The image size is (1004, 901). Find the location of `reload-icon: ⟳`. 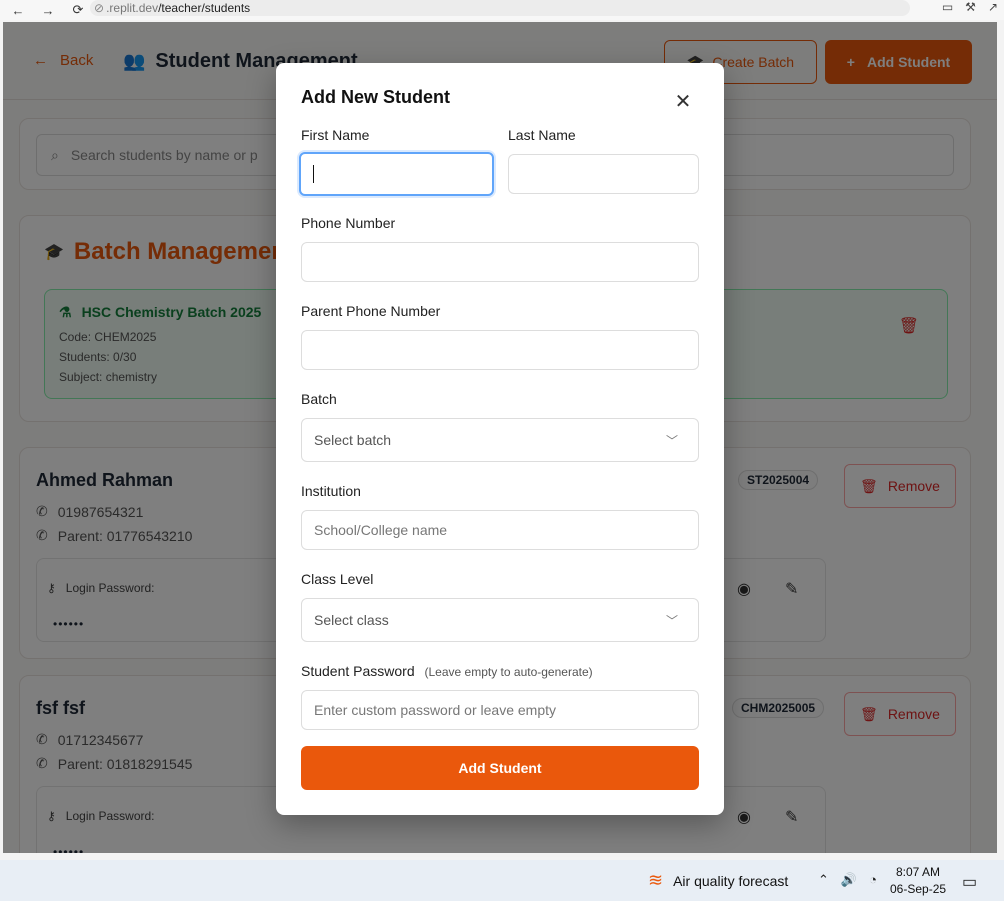

reload-icon: ⟳ is located at coordinates (78, 10).